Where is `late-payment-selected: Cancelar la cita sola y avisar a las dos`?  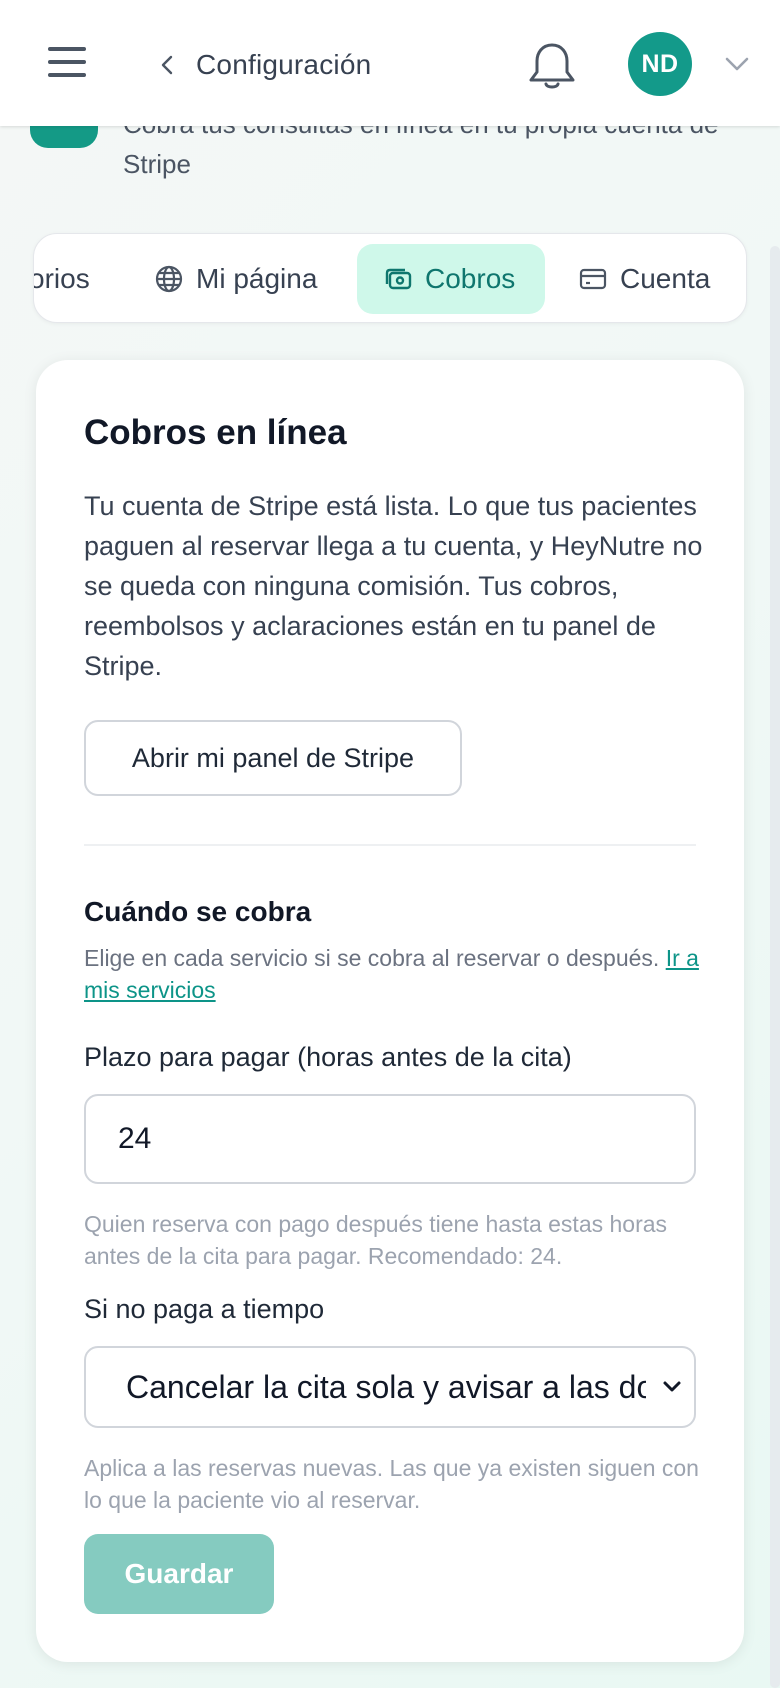
late-payment-selected: Cancelar la cita sola y avisar a las dos is located at coordinates (386, 1386).